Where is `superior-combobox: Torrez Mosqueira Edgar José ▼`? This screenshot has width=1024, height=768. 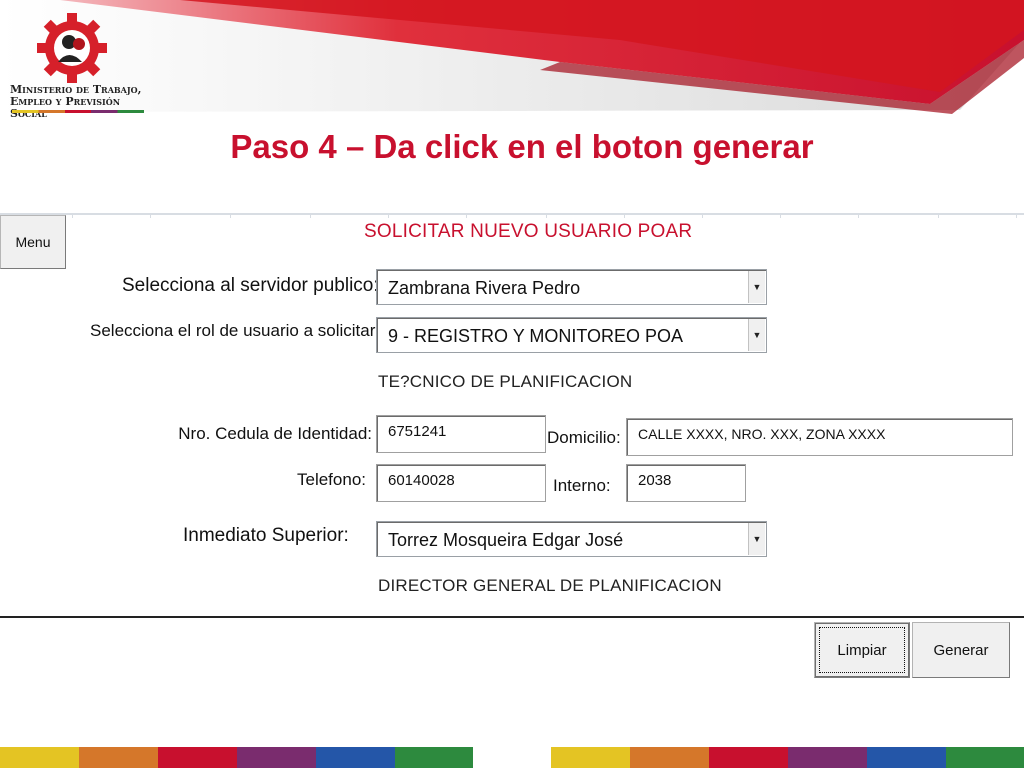
superior-combobox: Torrez Mosqueira Edgar José ▼ is located at coordinates (571, 539).